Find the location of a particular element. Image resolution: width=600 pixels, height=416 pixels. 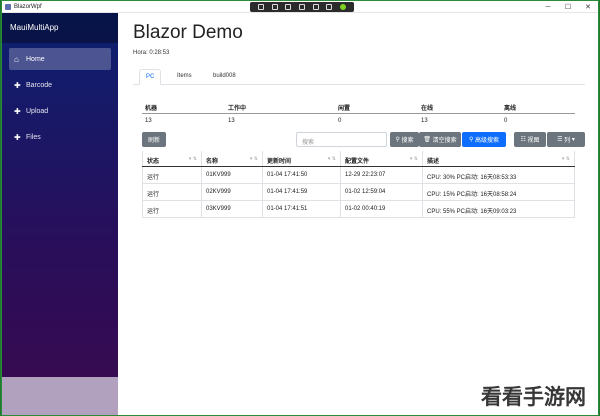

refresh-button: 刷新 is located at coordinates (154, 139).